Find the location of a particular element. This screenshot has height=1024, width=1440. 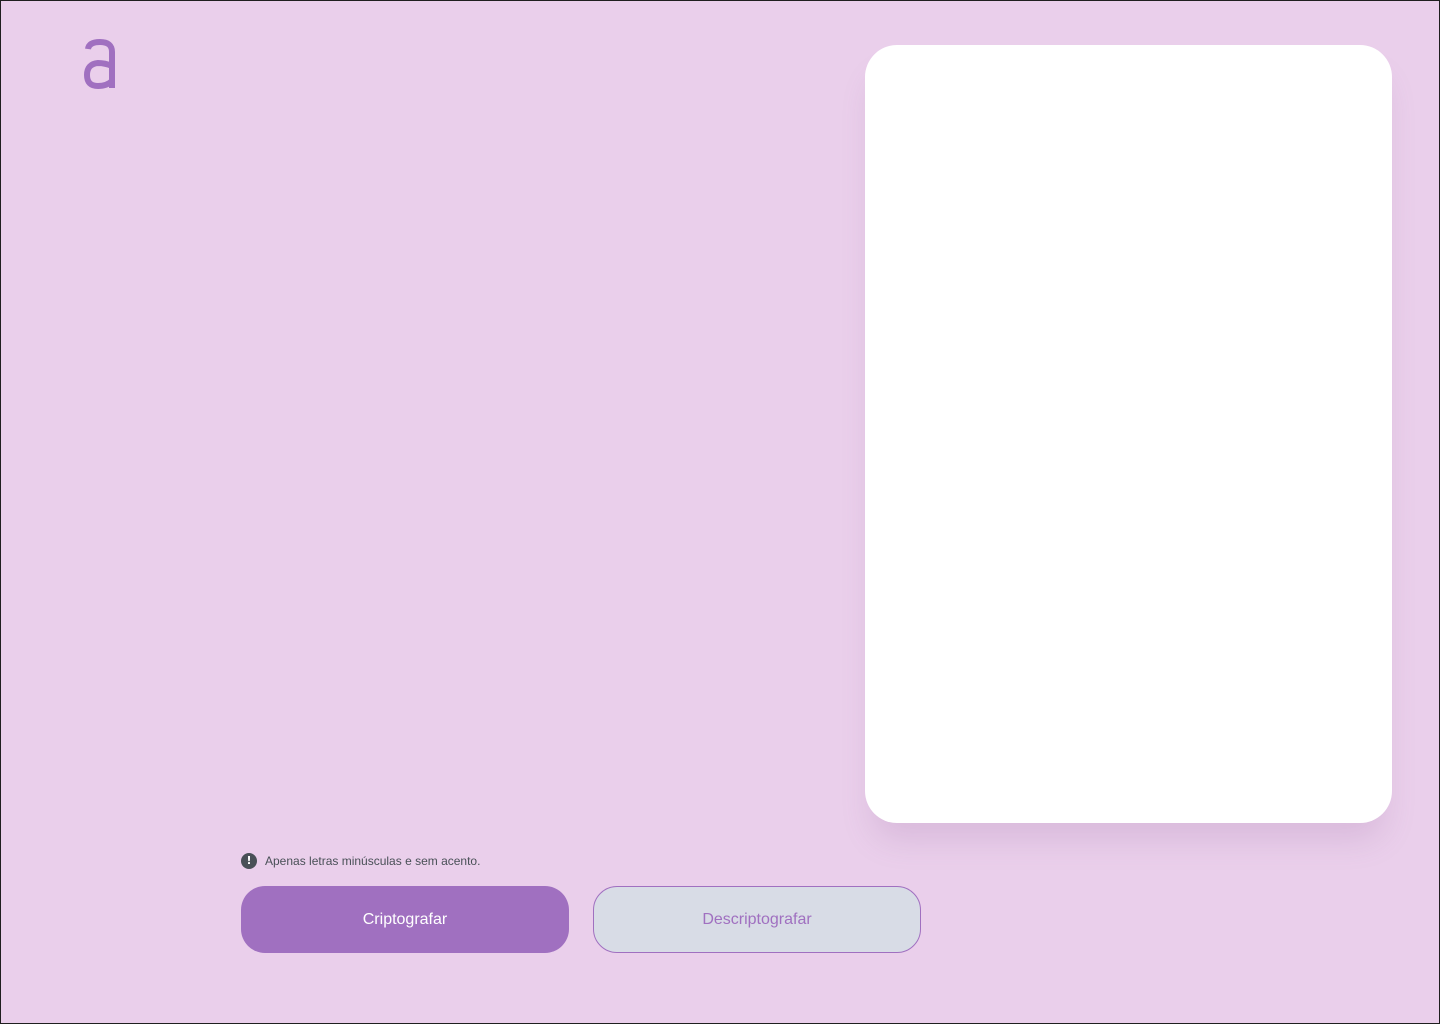

input-hint: ! Apenas letras minúsculas e sem acento. is located at coordinates (360, 861).